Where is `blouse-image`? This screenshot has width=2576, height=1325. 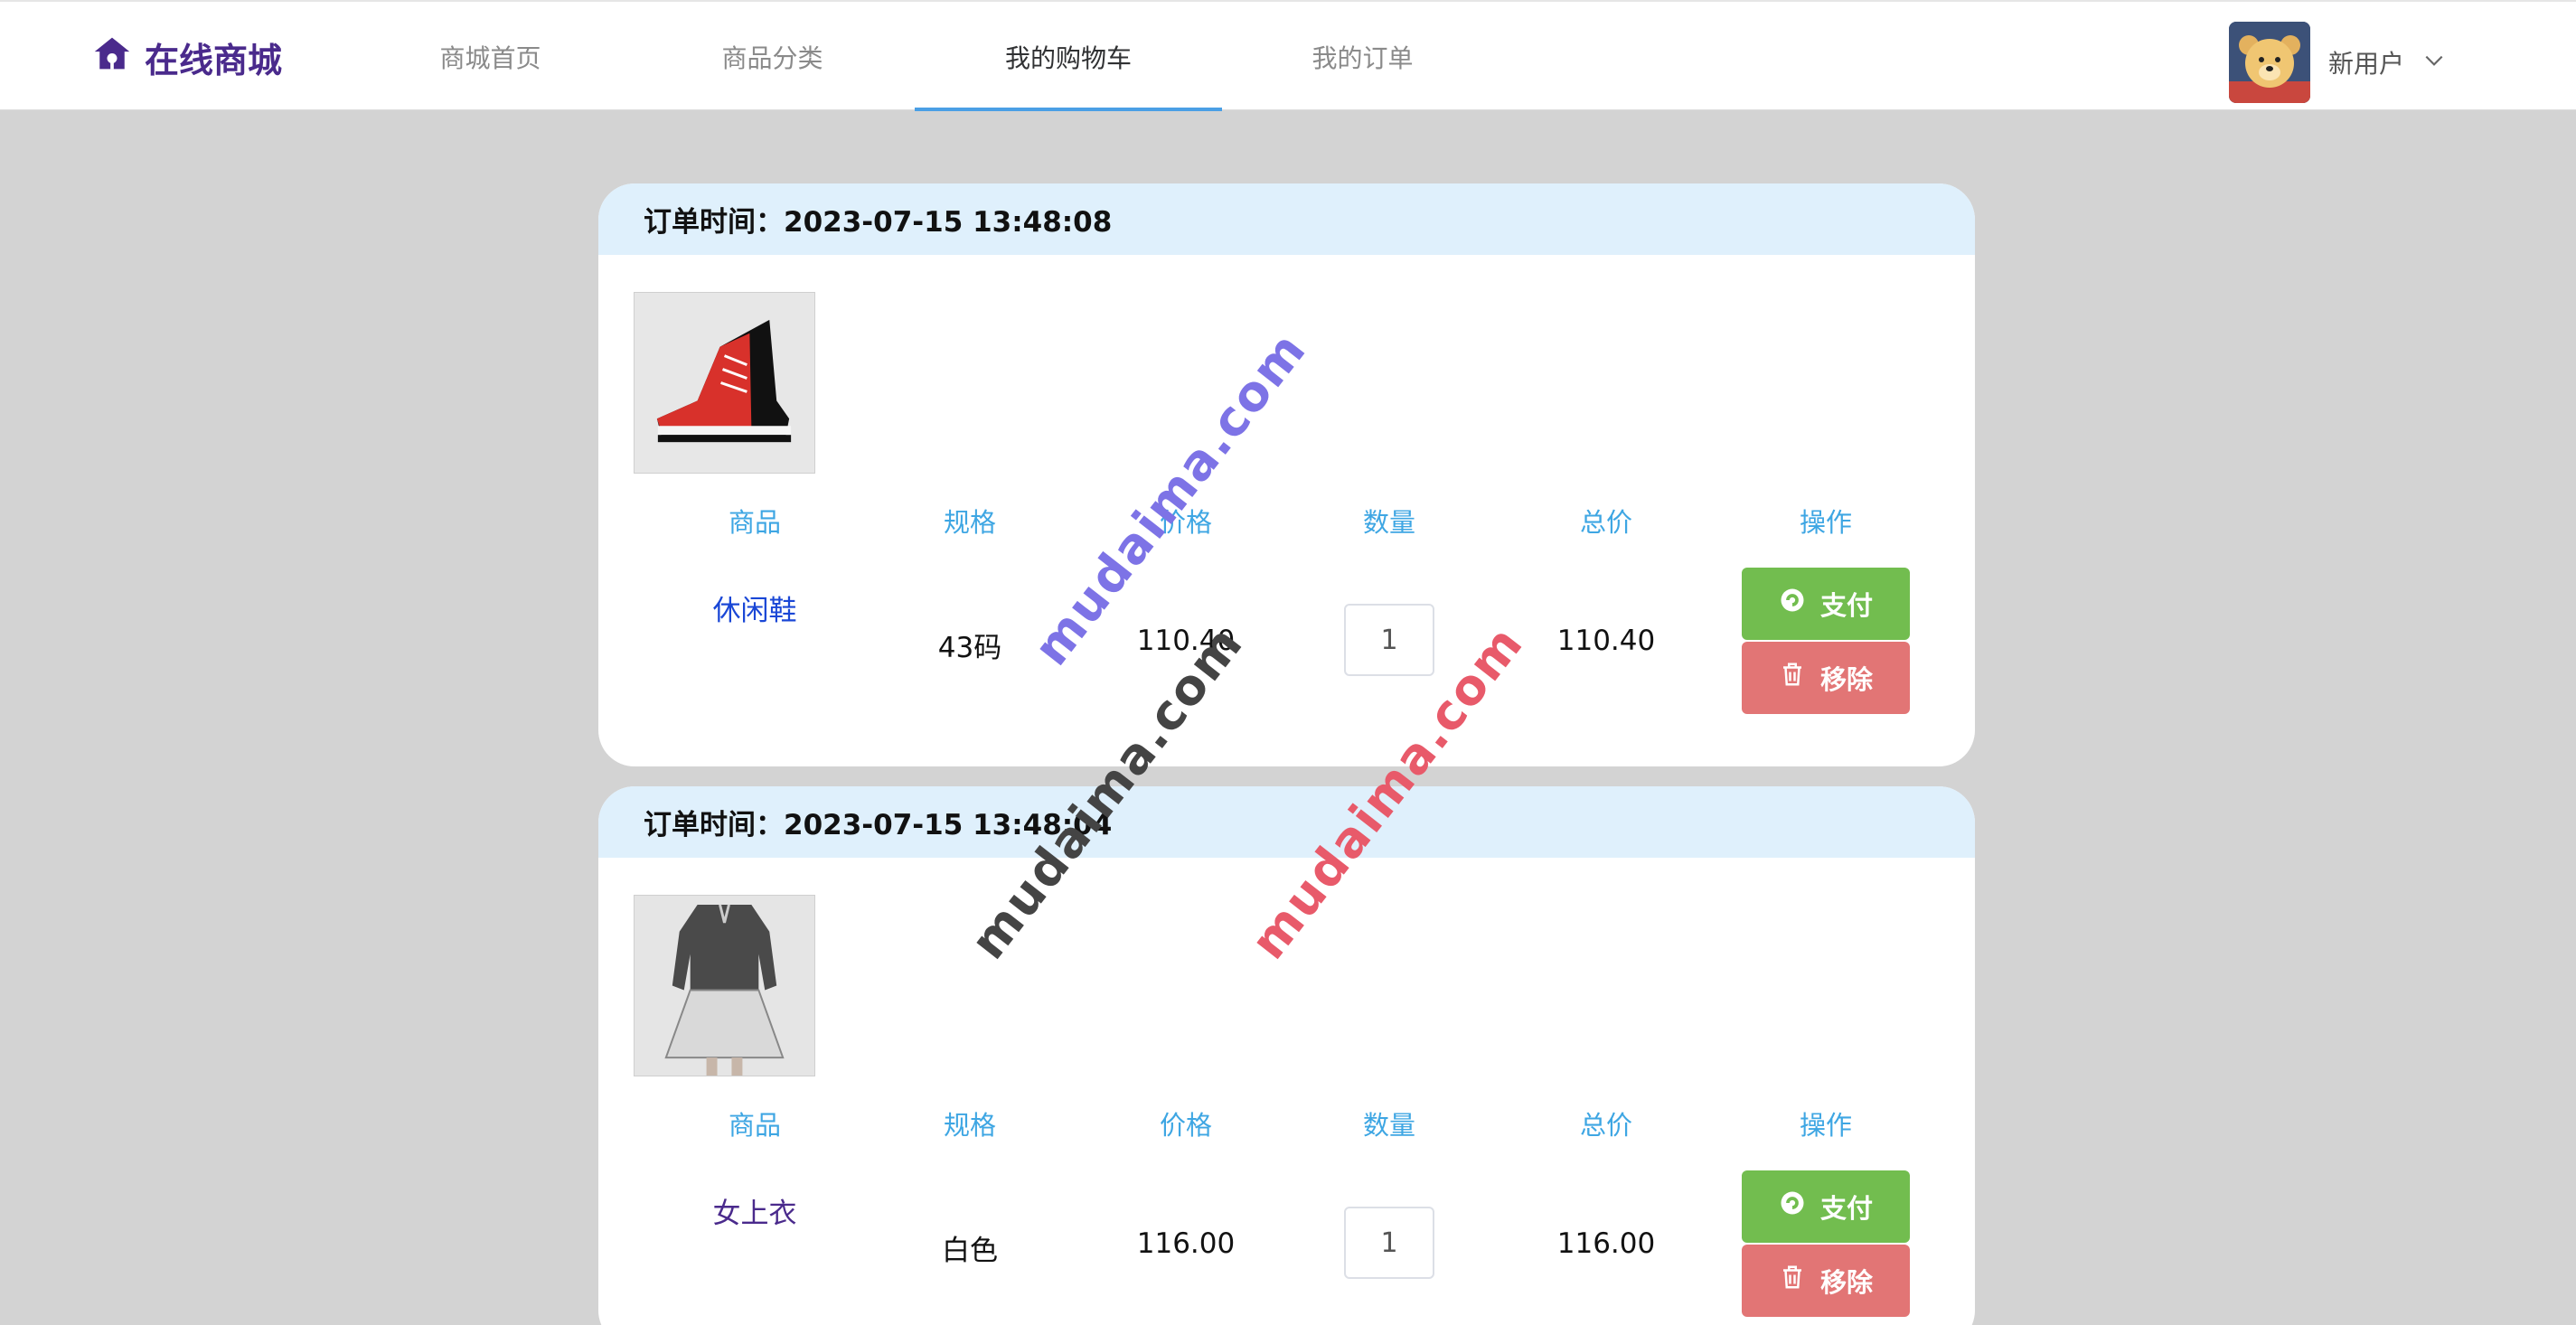 blouse-image is located at coordinates (724, 986).